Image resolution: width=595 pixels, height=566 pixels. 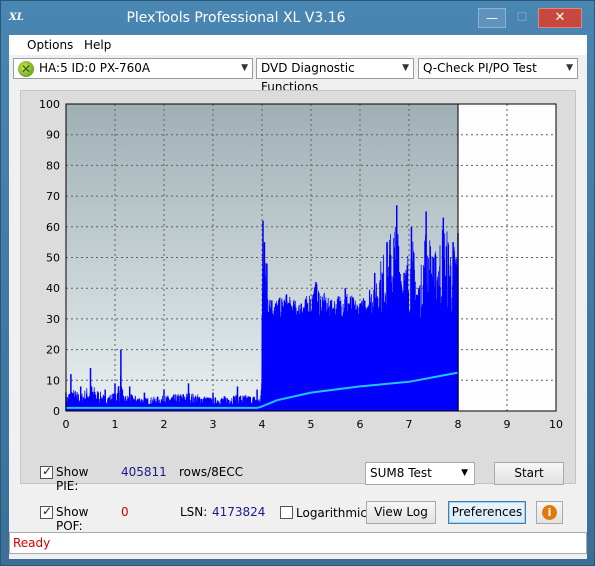 What do you see at coordinates (53, 227) in the screenshot?
I see `y-tick-label: 60` at bounding box center [53, 227].